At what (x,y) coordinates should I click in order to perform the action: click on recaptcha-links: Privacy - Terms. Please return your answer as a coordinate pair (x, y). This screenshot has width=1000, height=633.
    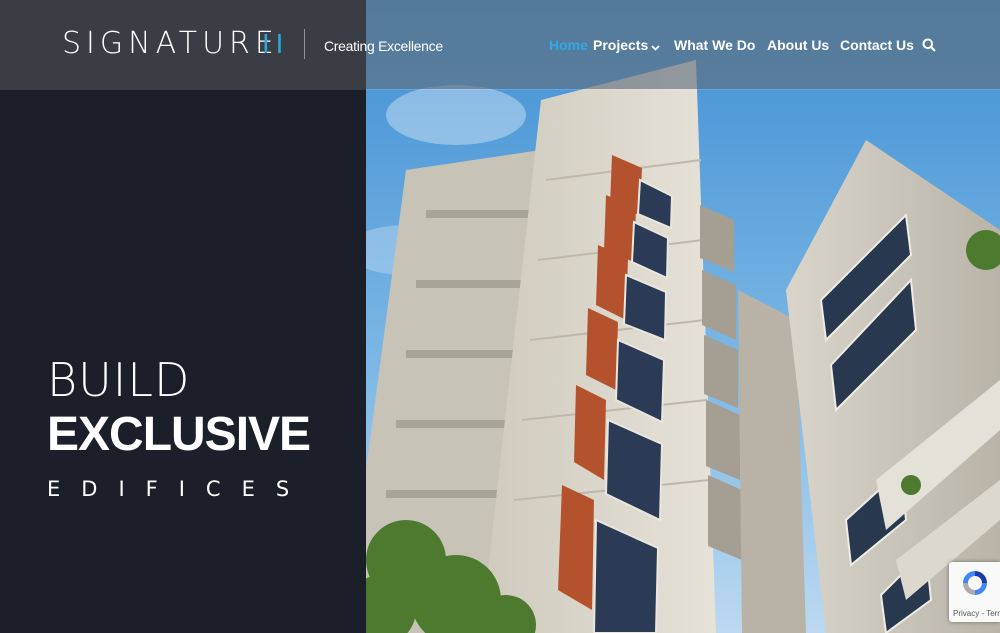
    Looking at the image, I should click on (976, 613).